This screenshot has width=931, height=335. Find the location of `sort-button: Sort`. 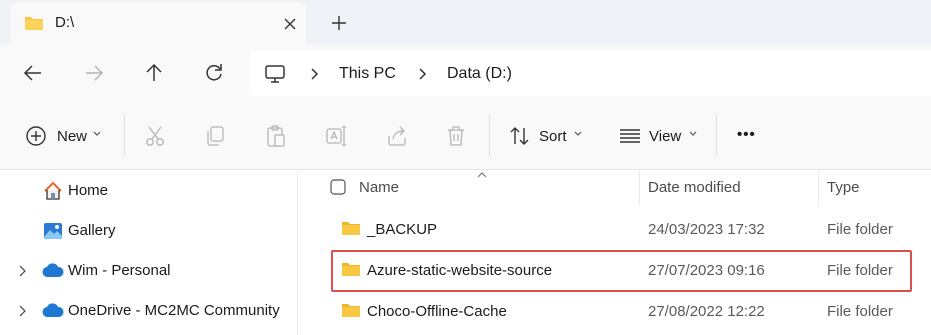

sort-button: Sort is located at coordinates (553, 136).